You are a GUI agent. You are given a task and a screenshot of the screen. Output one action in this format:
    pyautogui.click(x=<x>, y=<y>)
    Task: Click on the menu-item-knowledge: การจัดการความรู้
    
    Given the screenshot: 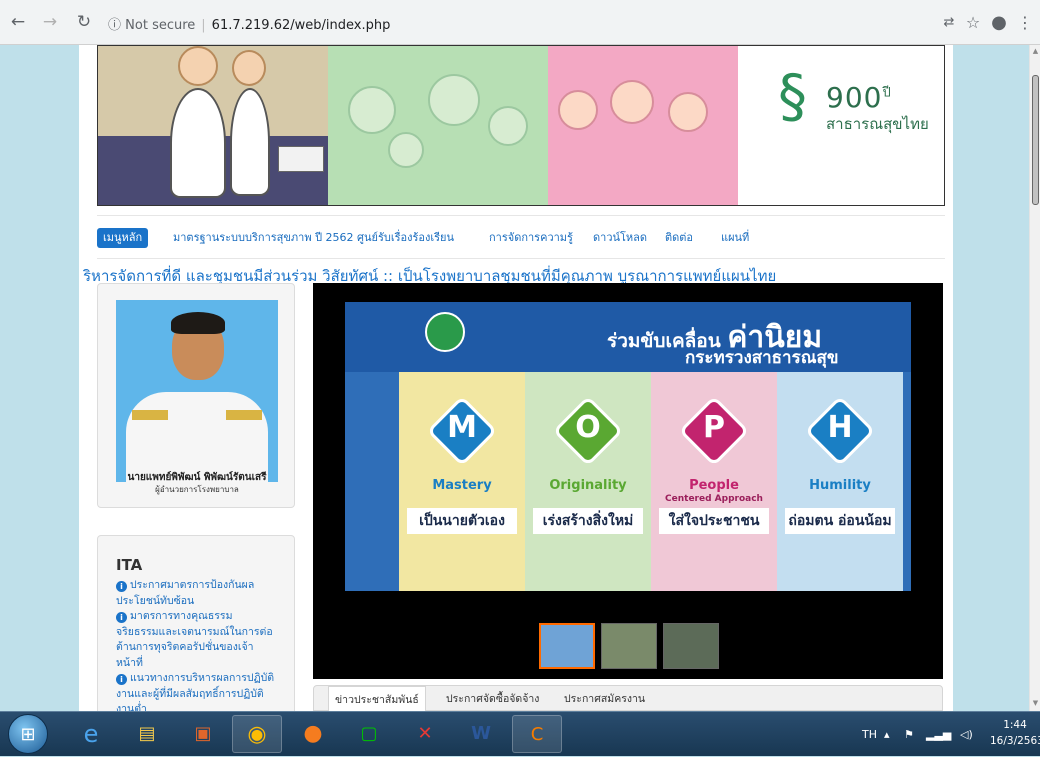 What is the action you would take?
    pyautogui.click(x=531, y=238)
    